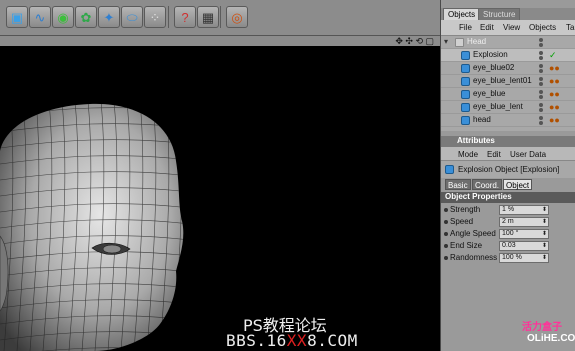  Describe the element at coordinates (524, 234) in the screenshot. I see `property-value-field: 100 ° ⬍` at that location.